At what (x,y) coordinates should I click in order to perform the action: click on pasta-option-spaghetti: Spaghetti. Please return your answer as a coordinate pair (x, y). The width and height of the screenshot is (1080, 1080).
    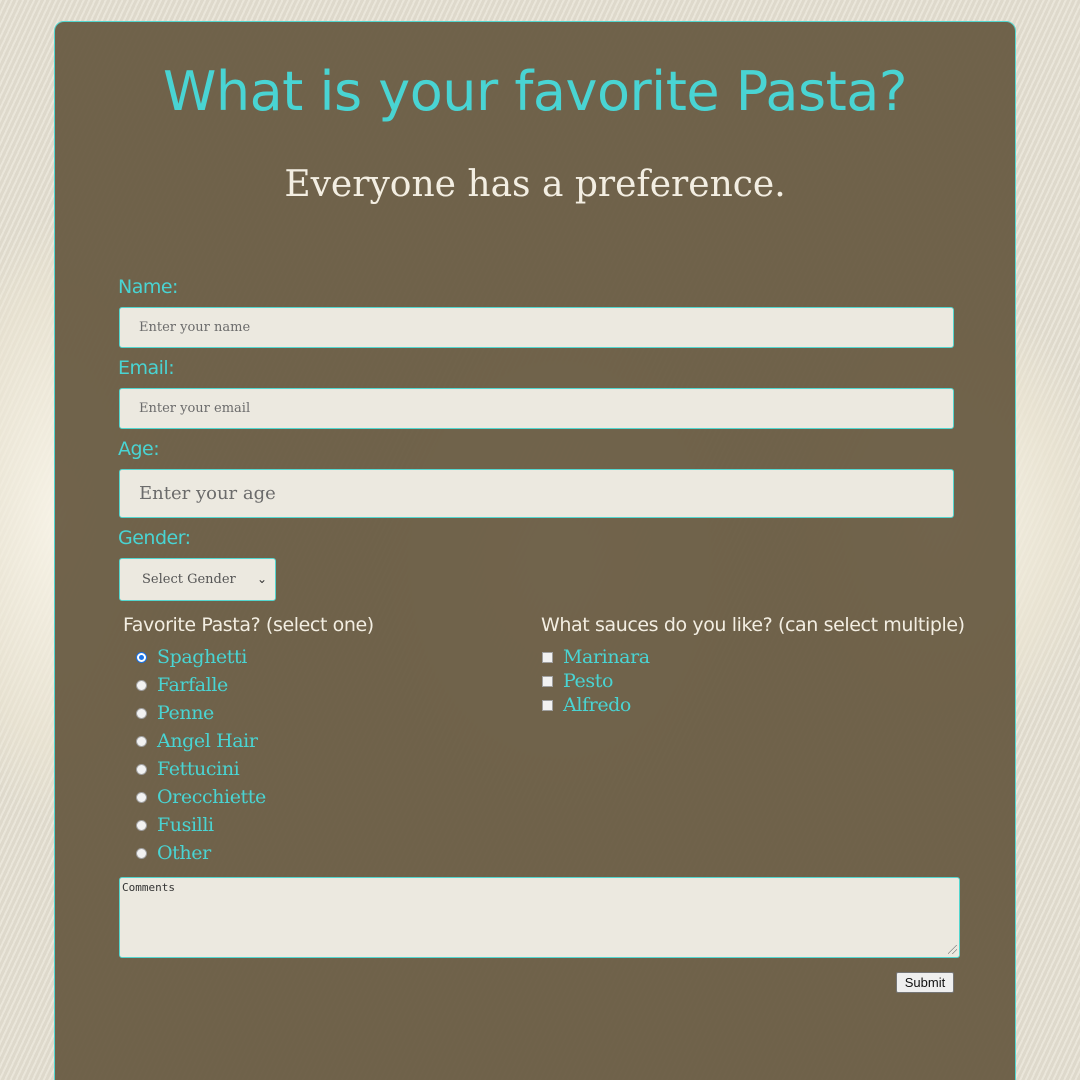
    Looking at the image, I should click on (191, 657).